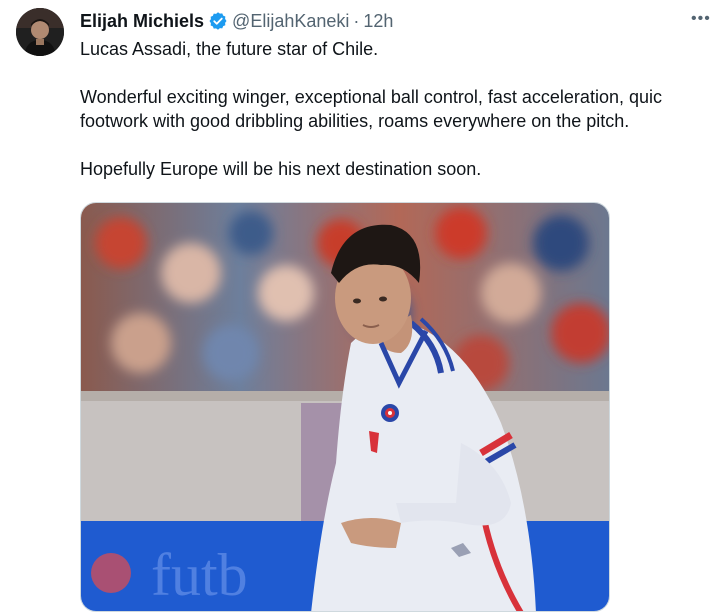 This screenshot has width=711, height=612. What do you see at coordinates (390, 413) in the screenshot?
I see `chile-crest-icon` at bounding box center [390, 413].